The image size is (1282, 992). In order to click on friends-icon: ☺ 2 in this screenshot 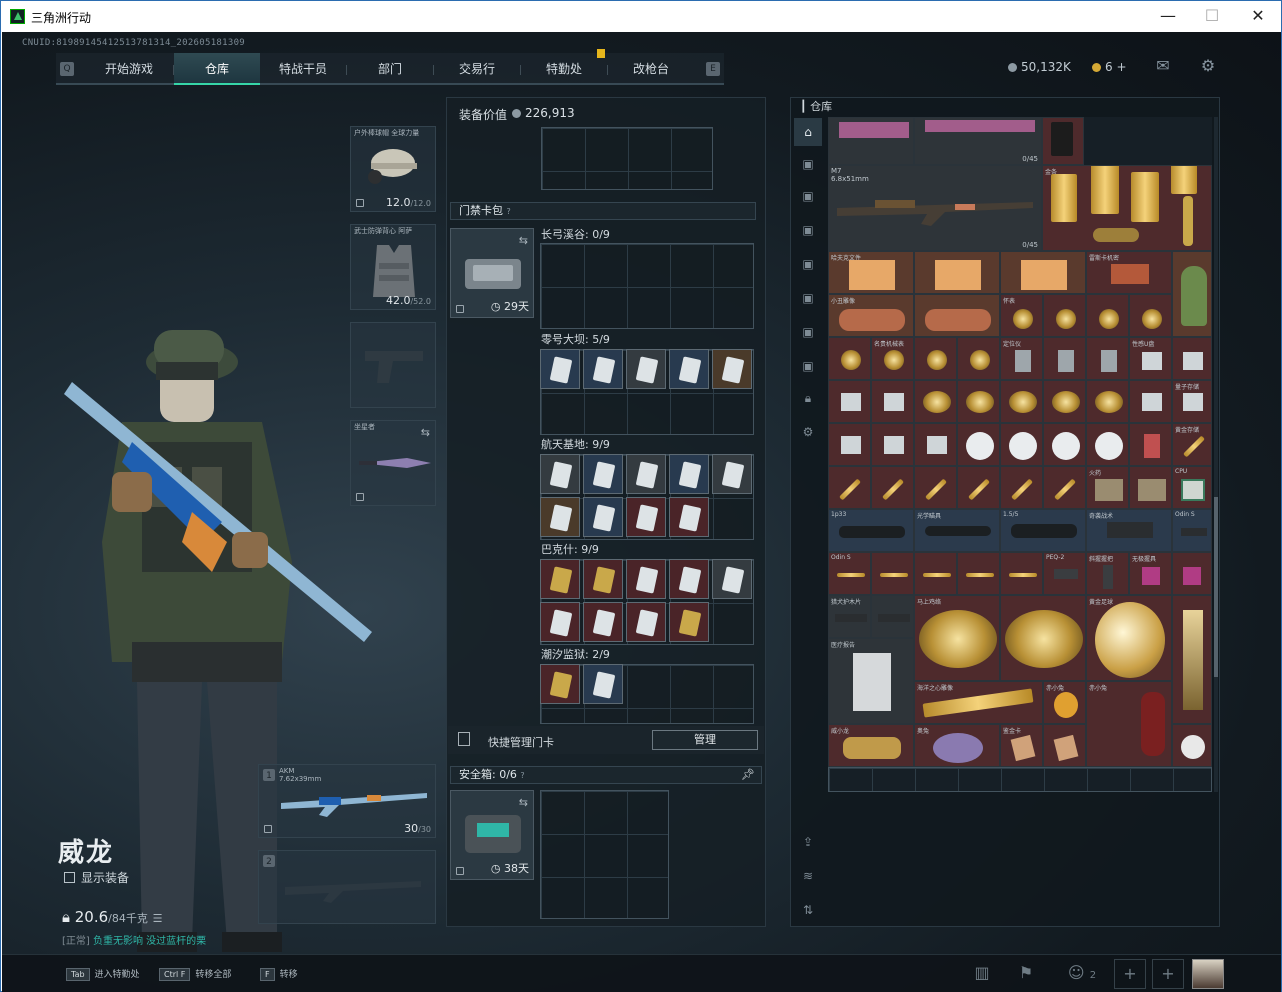, I will do `click(1082, 974)`.